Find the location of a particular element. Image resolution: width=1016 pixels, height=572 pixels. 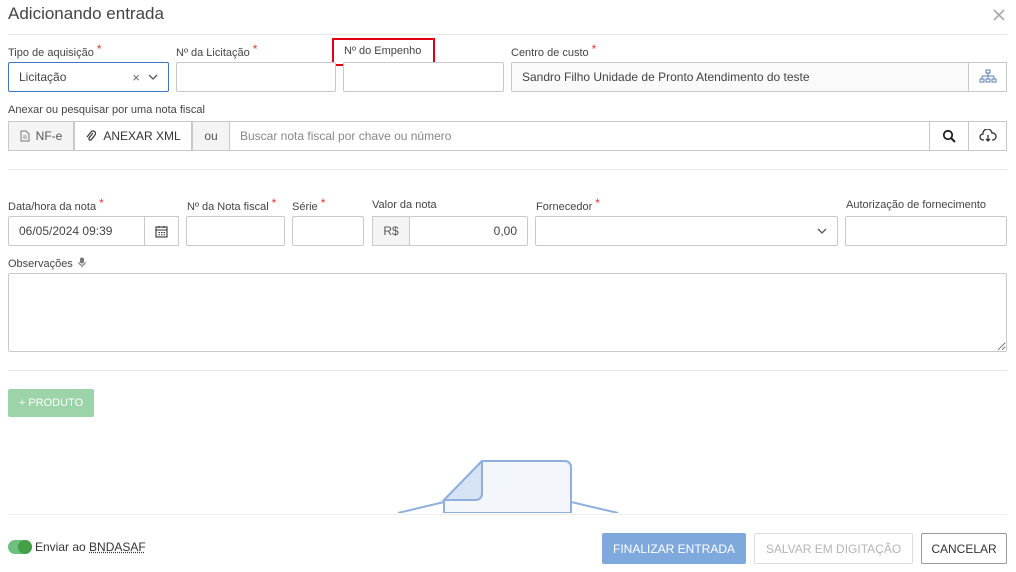

bndasaf-toggle-label: Enviar ao BNDASAF is located at coordinates (90, 547).